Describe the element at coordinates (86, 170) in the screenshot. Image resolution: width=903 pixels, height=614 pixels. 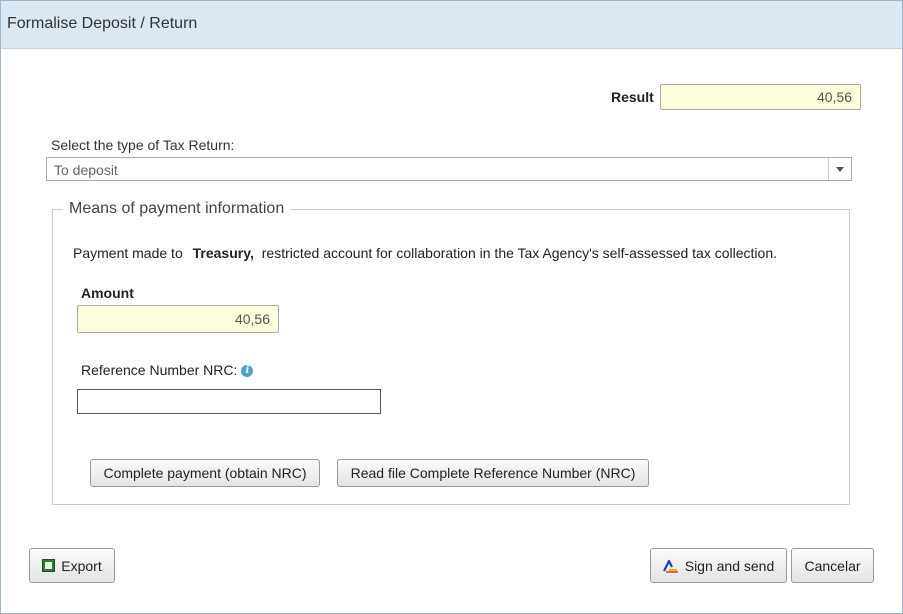
I see `tax-return-type-value: To deposit` at that location.